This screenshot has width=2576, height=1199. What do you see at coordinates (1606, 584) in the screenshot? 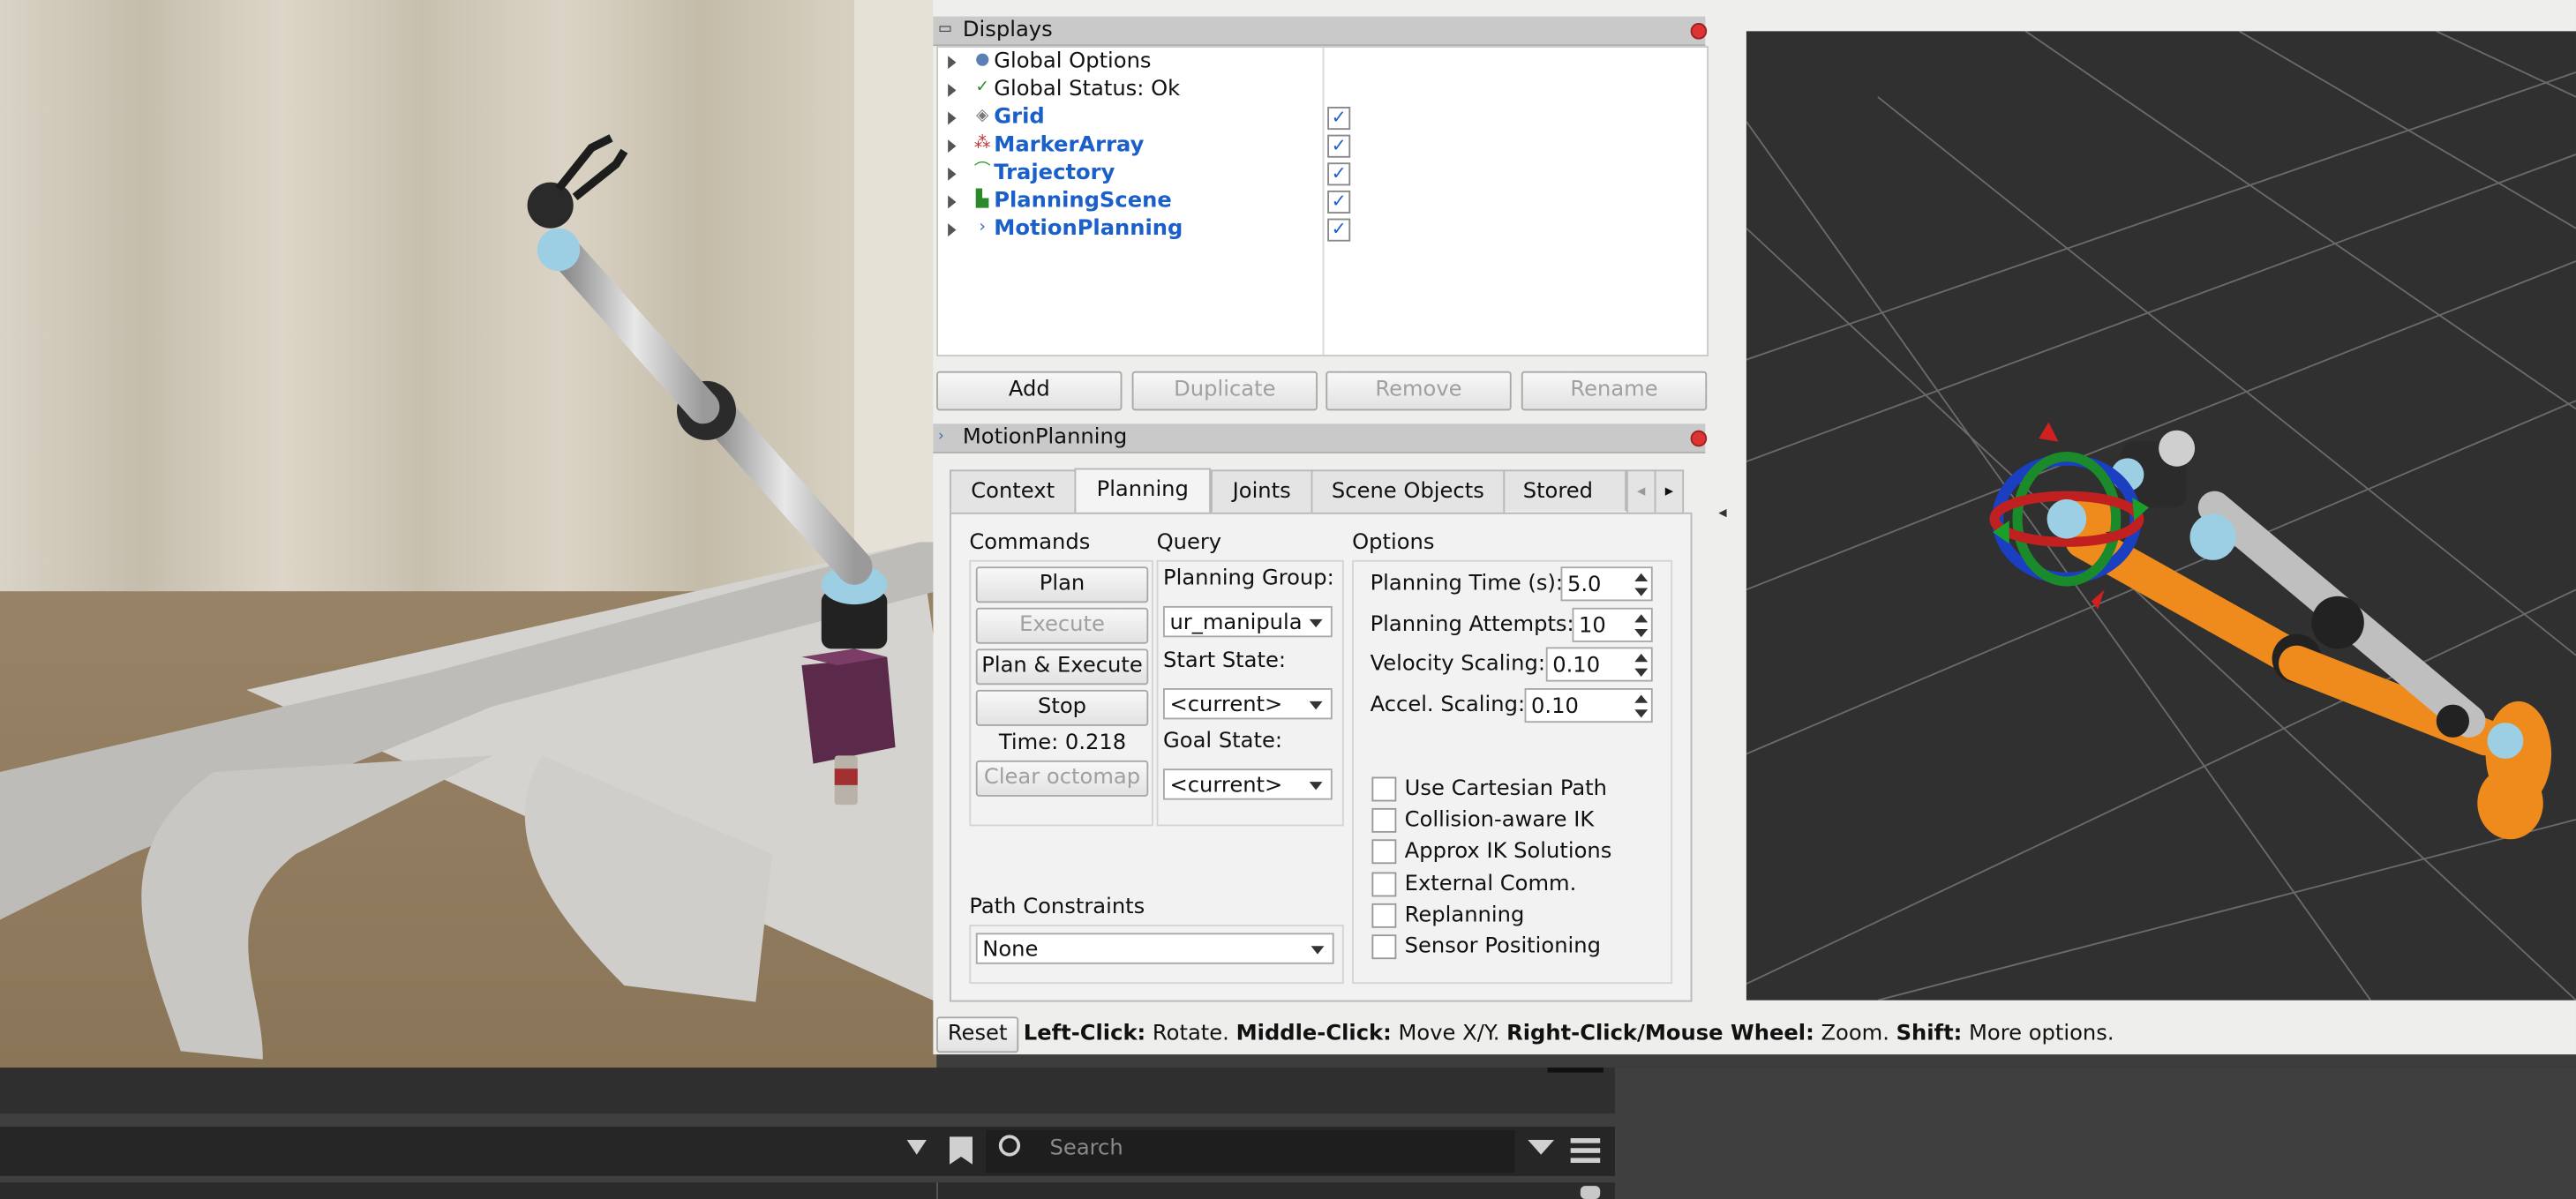
I see `planning-time-spinbox: 5.0` at bounding box center [1606, 584].